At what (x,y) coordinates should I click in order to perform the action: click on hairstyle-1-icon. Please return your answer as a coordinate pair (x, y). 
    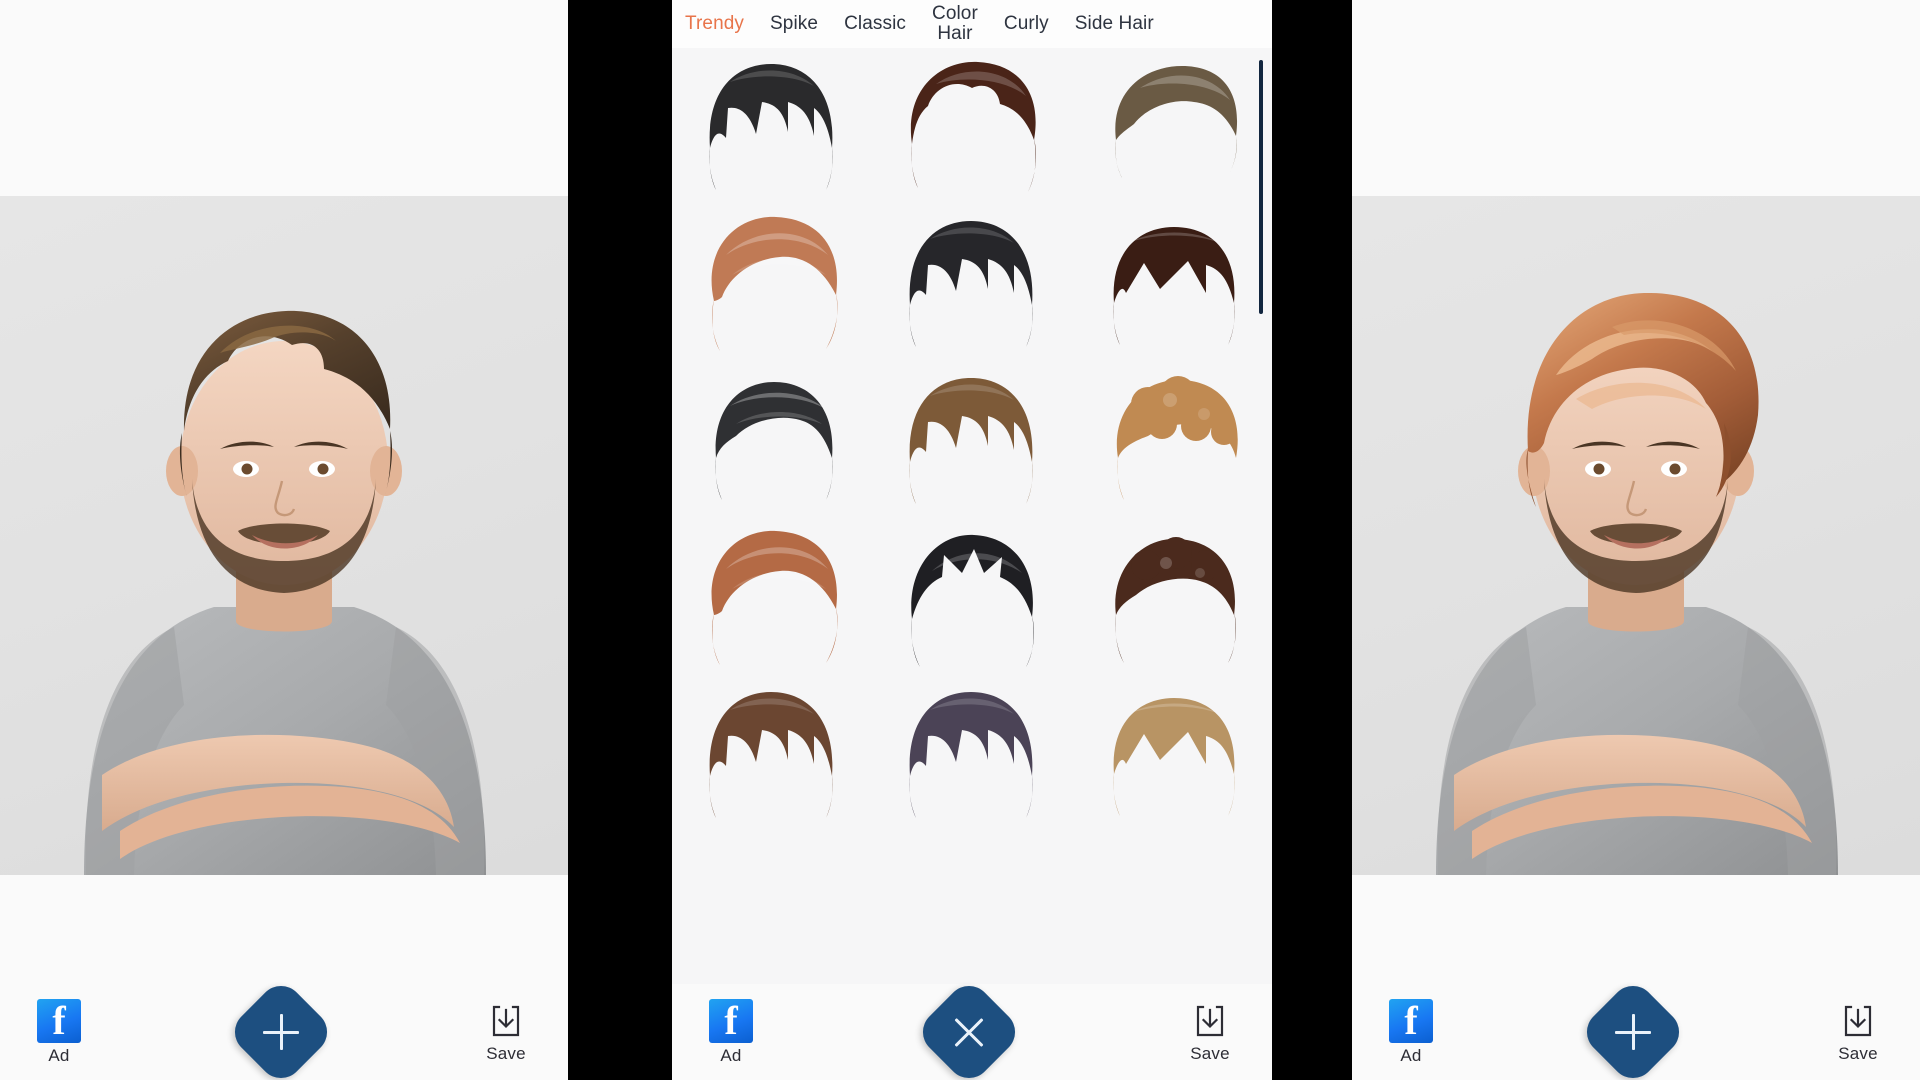
    Looking at the image, I should click on (771, 126).